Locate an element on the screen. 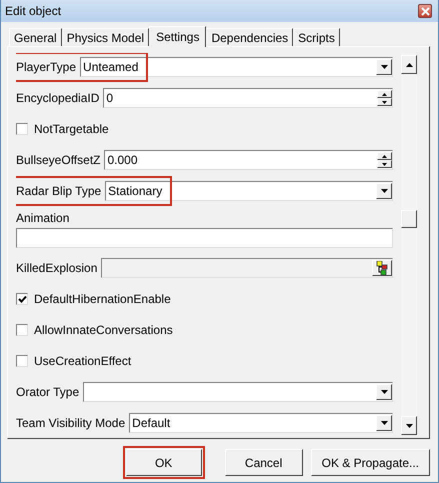 This screenshot has width=439, height=483. field-label: Team Visibility Mode is located at coordinates (71, 423).